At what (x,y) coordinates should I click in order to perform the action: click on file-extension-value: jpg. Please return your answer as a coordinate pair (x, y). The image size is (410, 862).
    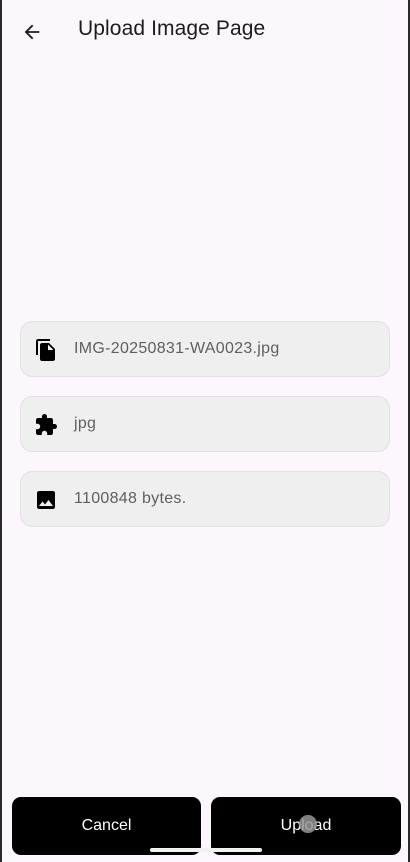
    Looking at the image, I should click on (85, 423).